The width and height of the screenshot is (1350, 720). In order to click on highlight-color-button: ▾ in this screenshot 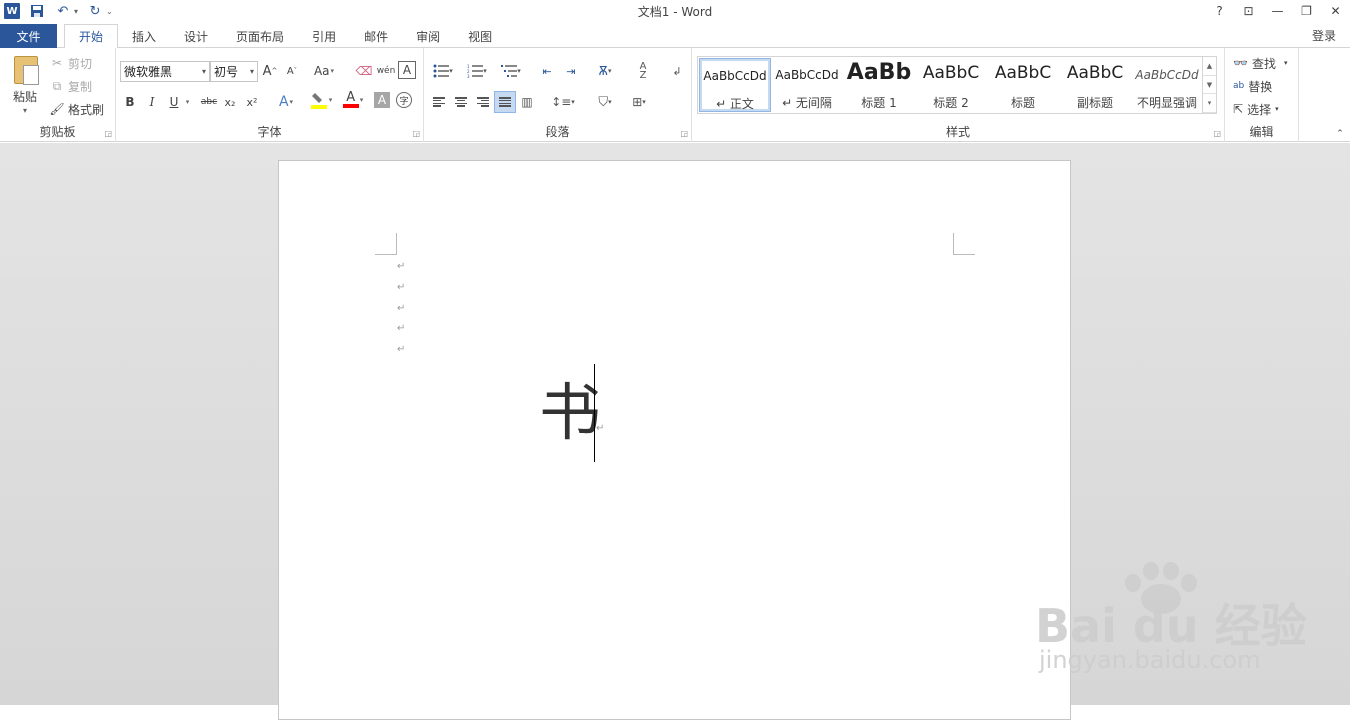, I will do `click(321, 100)`.